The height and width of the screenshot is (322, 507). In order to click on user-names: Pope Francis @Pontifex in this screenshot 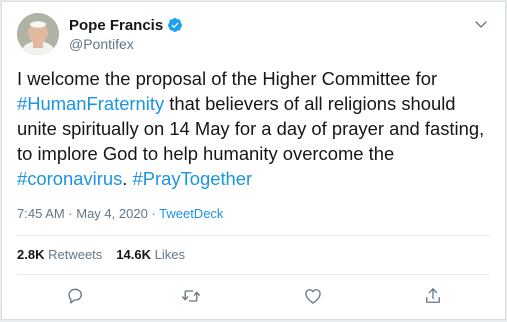, I will do `click(126, 33)`.